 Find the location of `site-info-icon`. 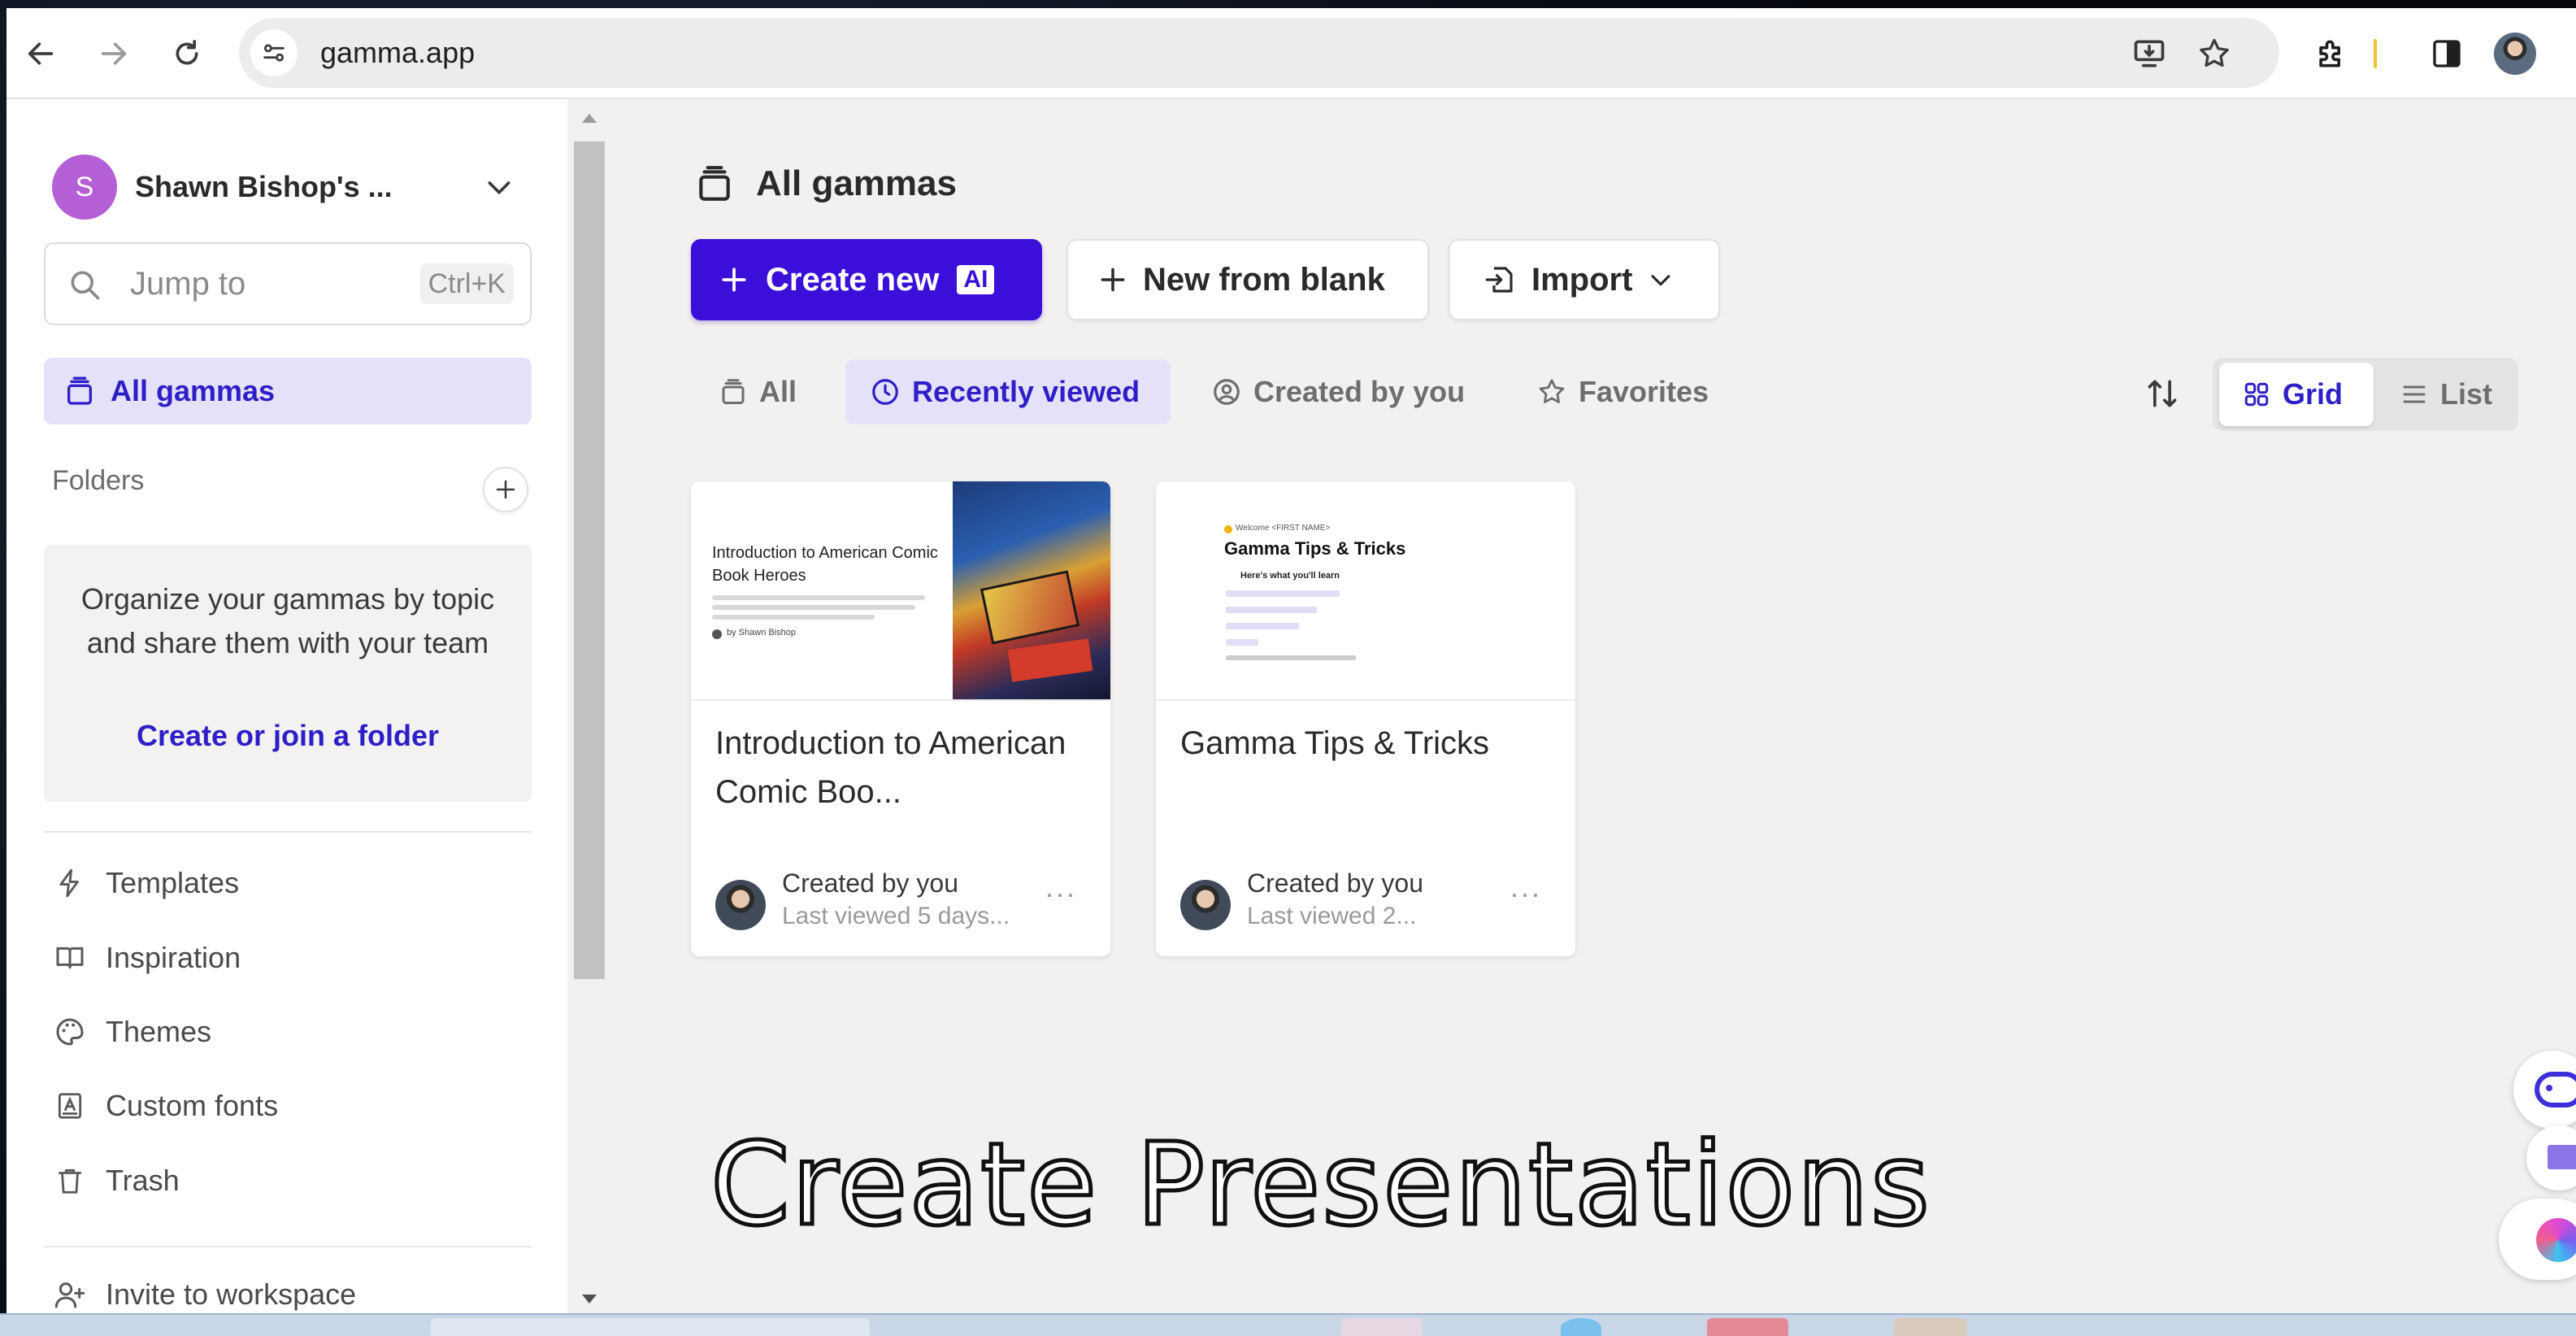

site-info-icon is located at coordinates (274, 53).